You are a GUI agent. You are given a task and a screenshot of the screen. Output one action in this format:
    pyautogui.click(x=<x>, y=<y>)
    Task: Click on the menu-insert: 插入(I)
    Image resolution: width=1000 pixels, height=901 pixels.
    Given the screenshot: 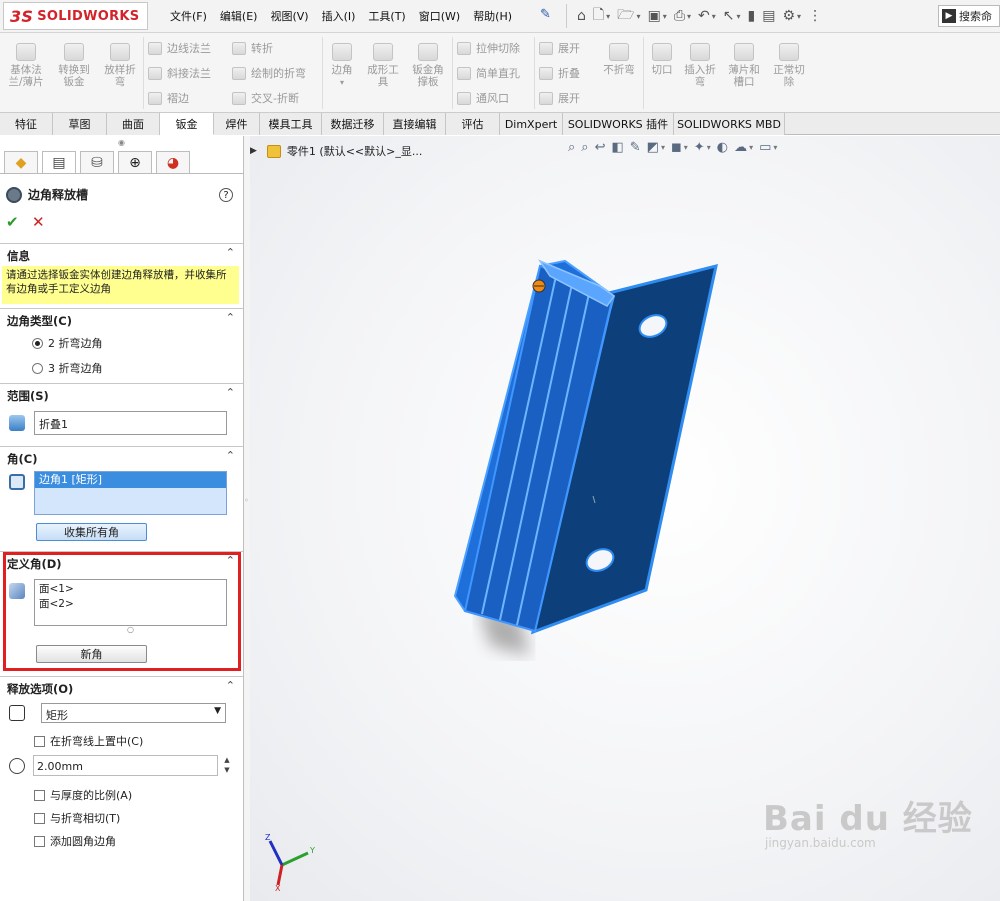 What is the action you would take?
    pyautogui.click(x=339, y=16)
    